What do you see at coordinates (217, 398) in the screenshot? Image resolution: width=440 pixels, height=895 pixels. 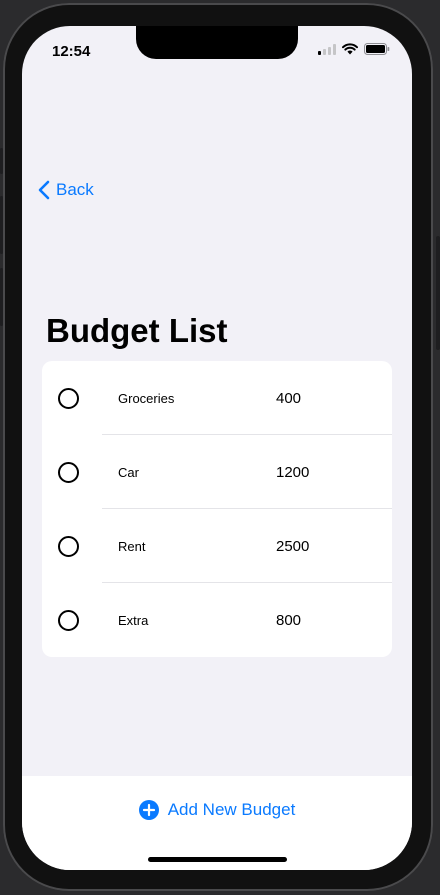 I see `budget-row-groceries: Groceries 400` at bounding box center [217, 398].